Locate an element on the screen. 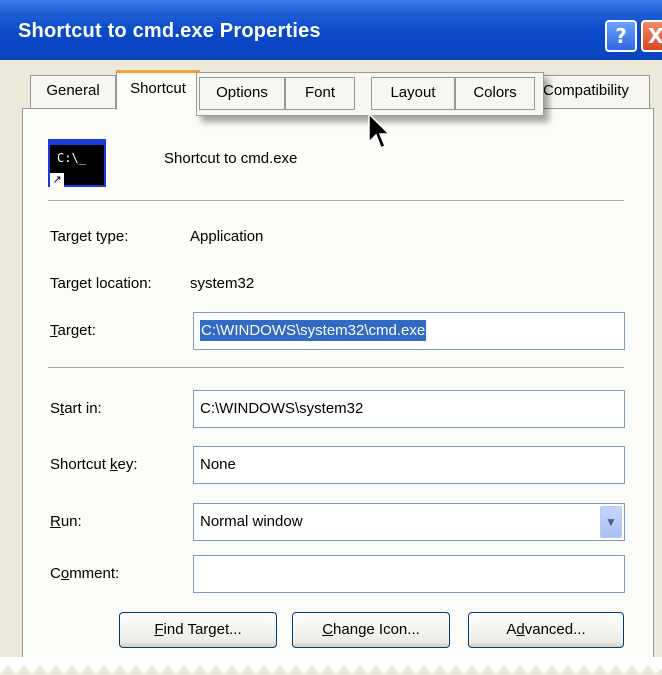 Image resolution: width=662 pixels, height=675 pixels. tab-colors: Colors is located at coordinates (495, 93).